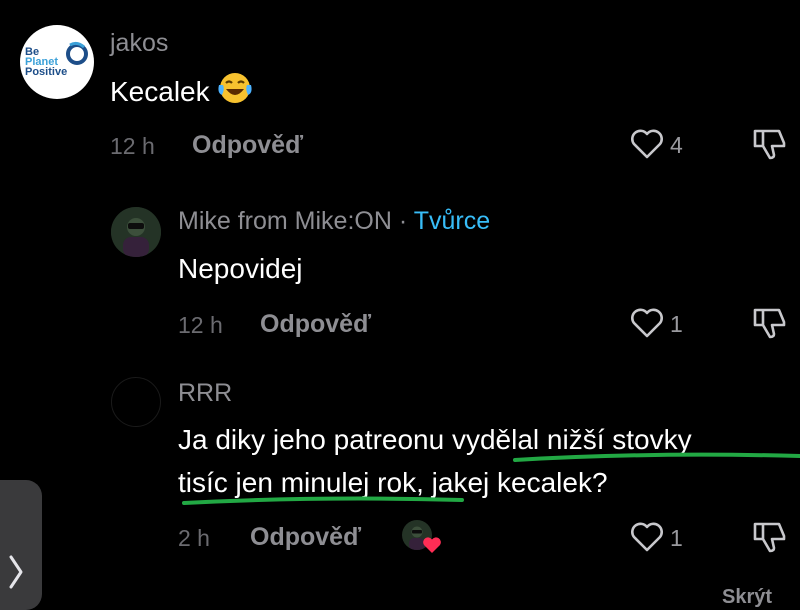  Describe the element at coordinates (770, 537) in the screenshot. I see `dislike-icon` at that location.